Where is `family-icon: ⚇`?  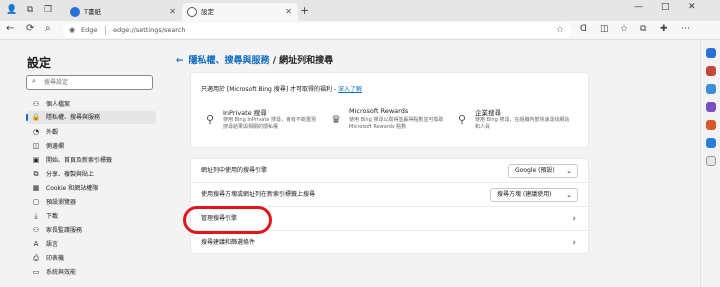 family-icon: ⚇ is located at coordinates (36, 230).